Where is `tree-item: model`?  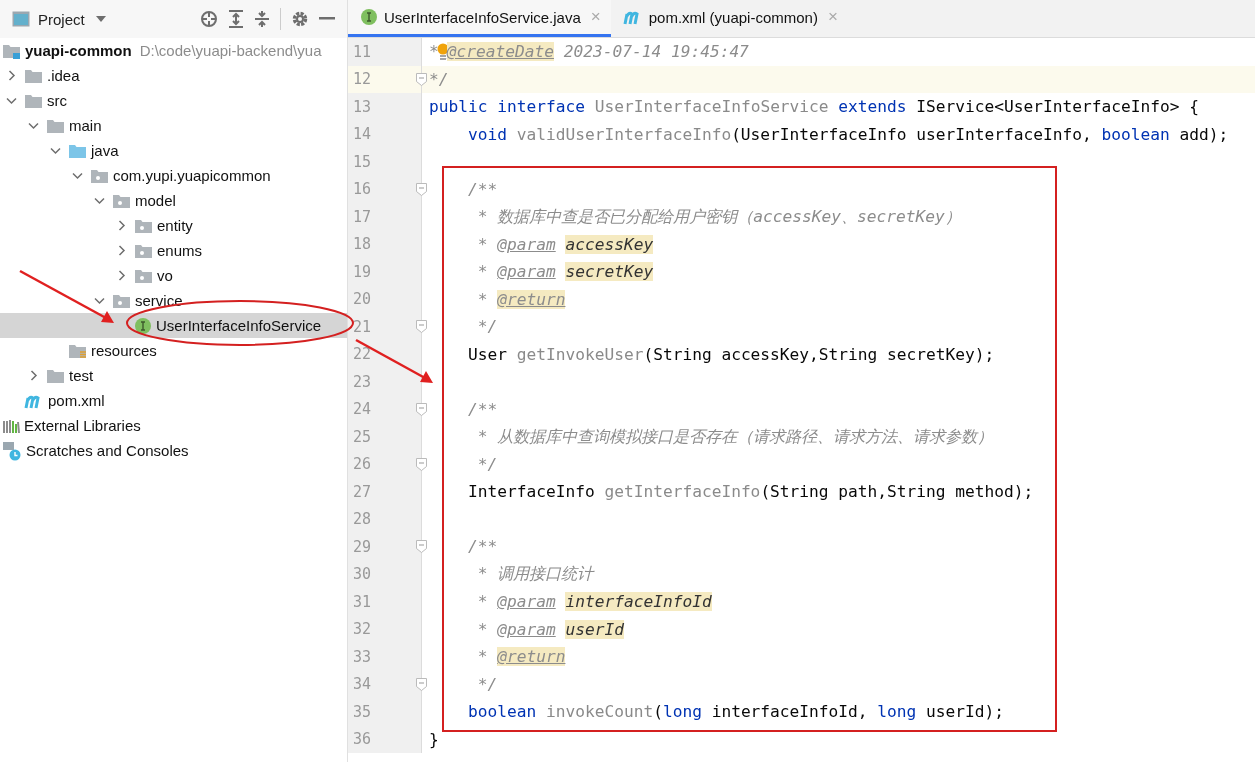 tree-item: model is located at coordinates (173, 200).